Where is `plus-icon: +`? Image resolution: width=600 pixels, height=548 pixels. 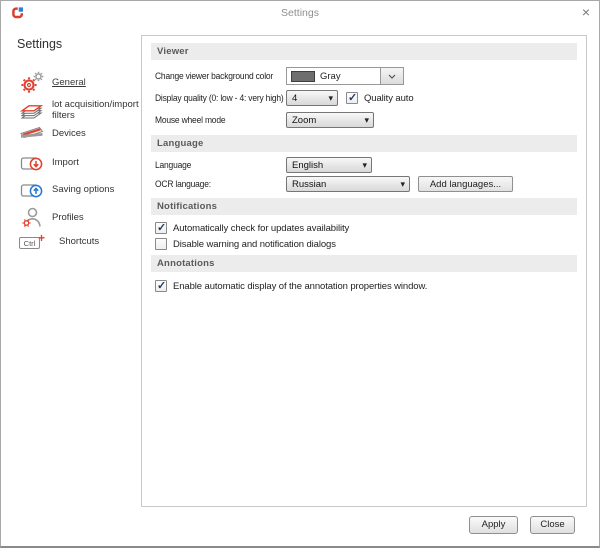
plus-icon: + is located at coordinates (42, 238).